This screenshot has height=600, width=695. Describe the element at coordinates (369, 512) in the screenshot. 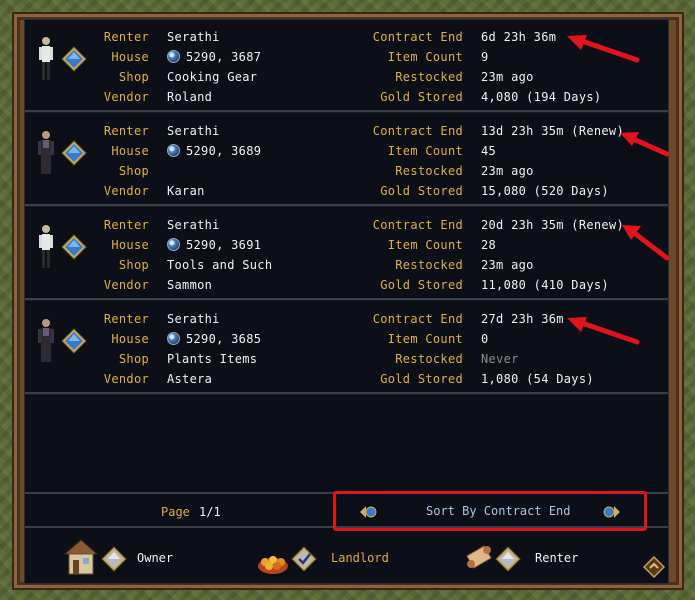

I see `sort-prev-arrow-icon` at that location.